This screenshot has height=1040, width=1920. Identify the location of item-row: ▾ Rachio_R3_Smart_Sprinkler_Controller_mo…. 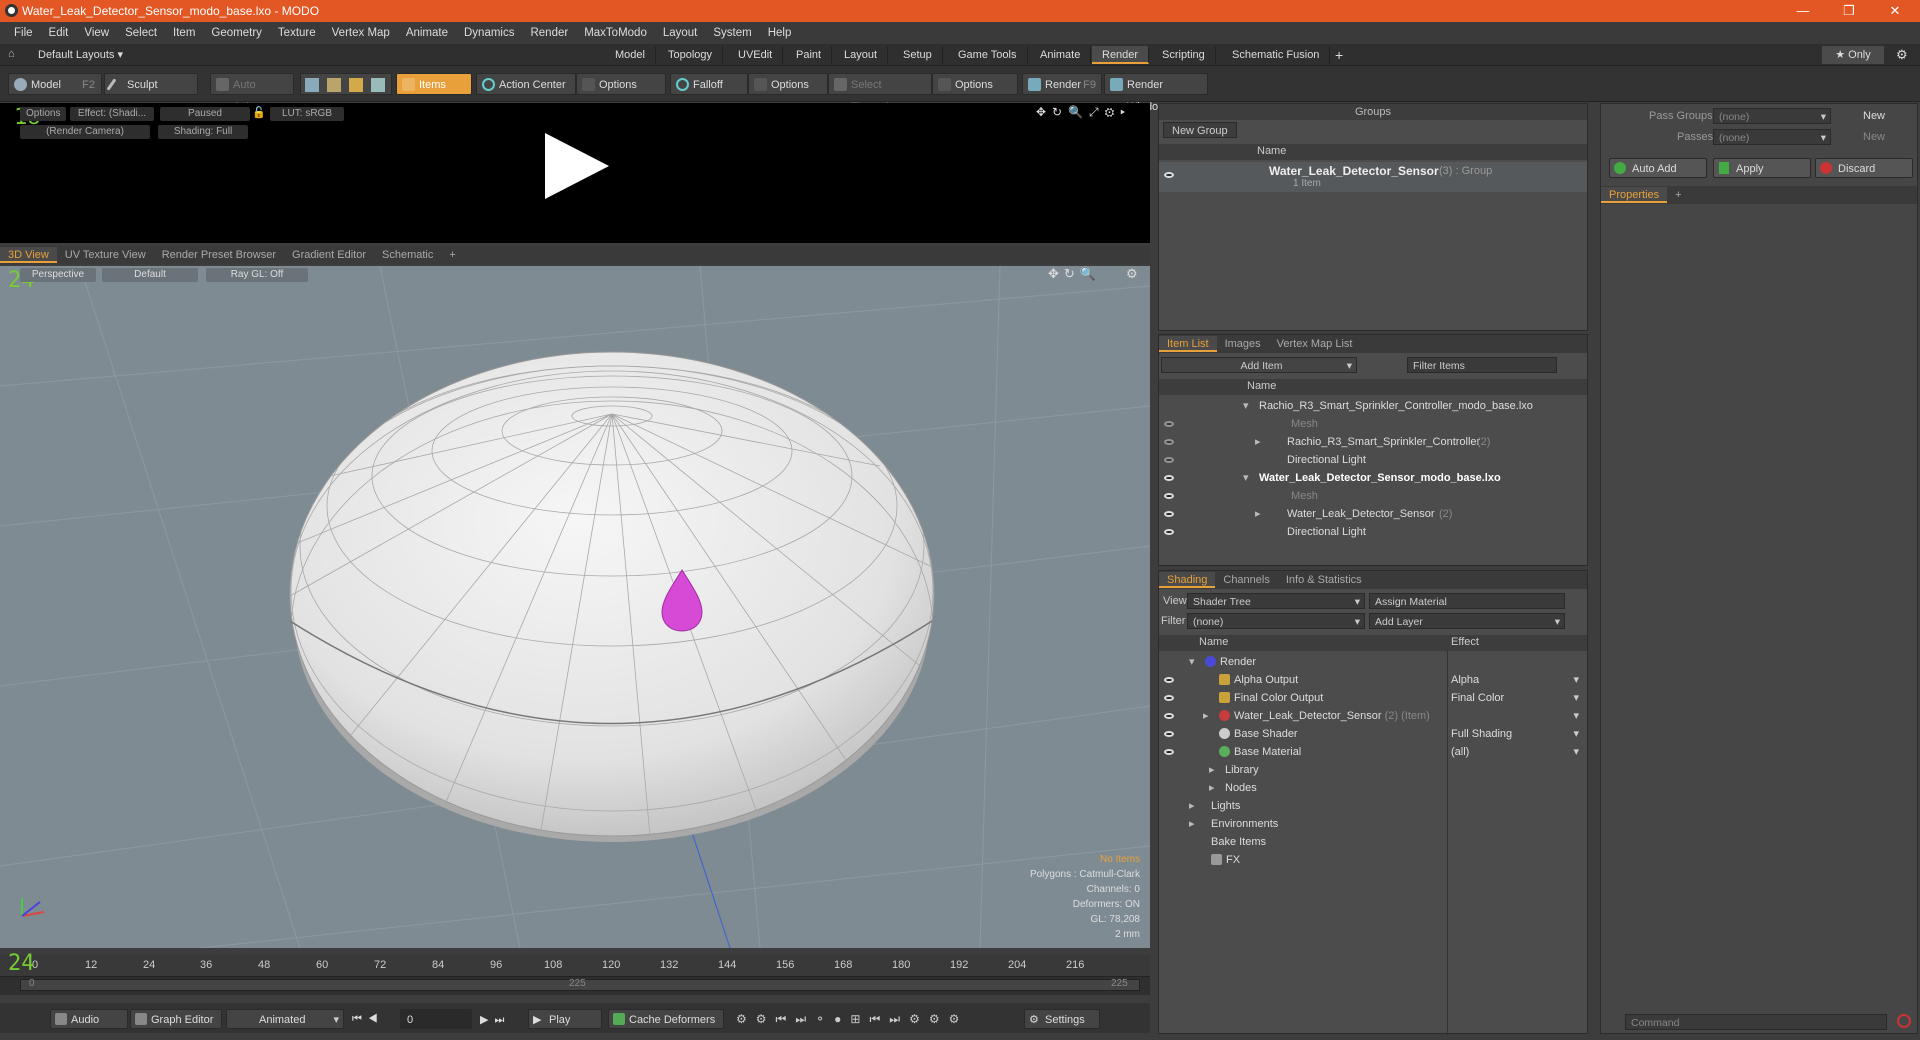
(1373, 406).